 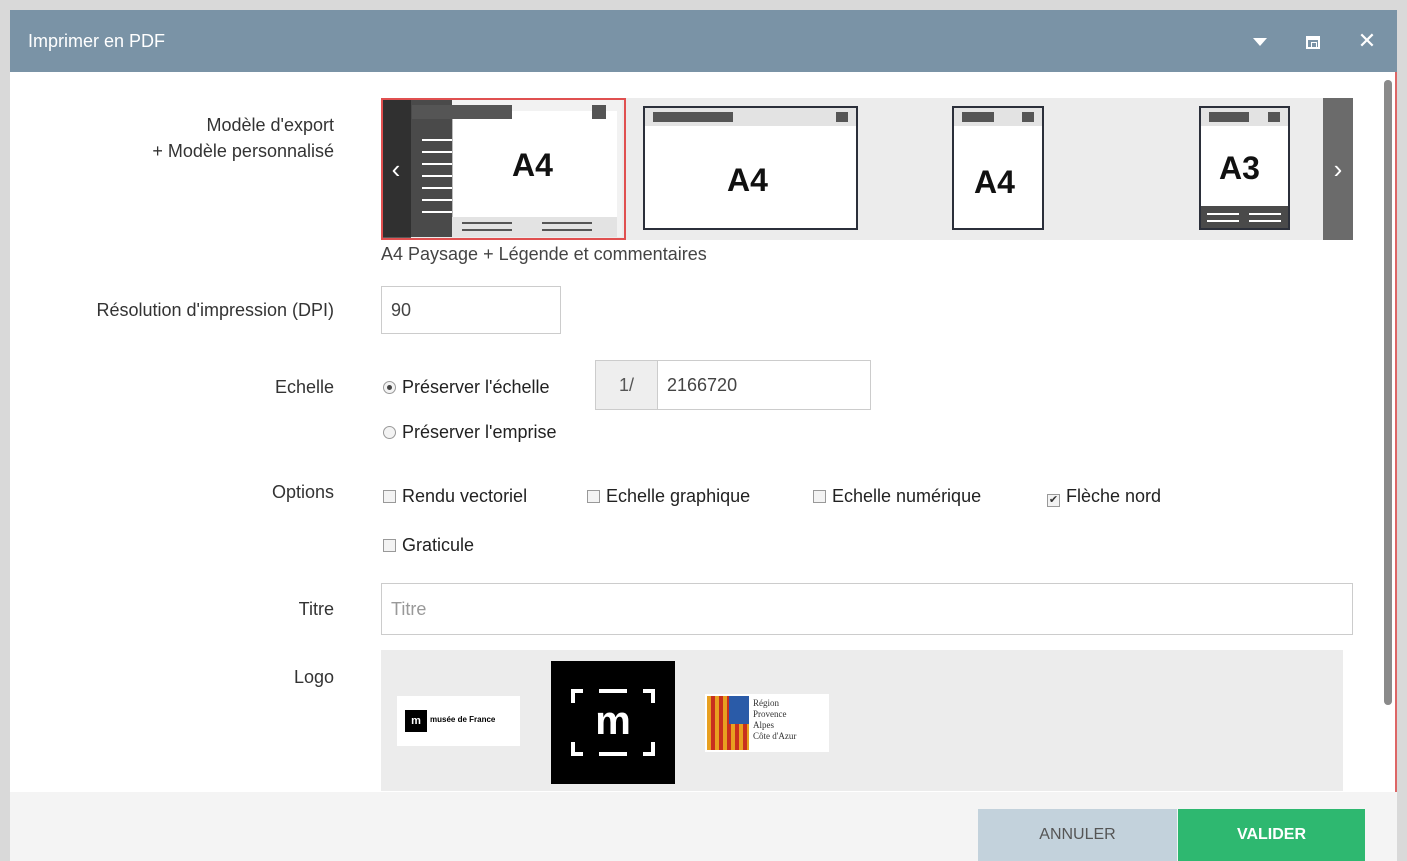 I want to click on radio-preserve-extent: Préserver l'emprise, so click(x=469, y=432).